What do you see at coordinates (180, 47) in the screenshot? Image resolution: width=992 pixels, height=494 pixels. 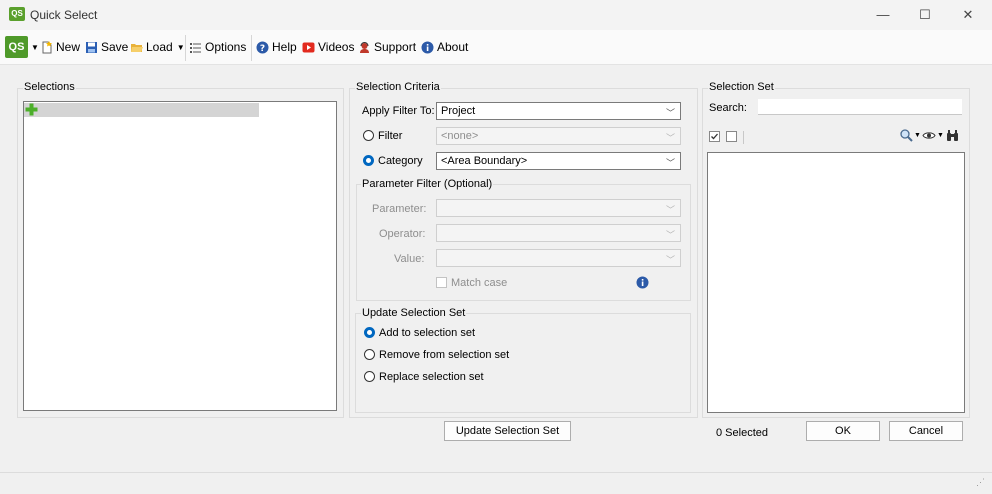 I see `load-dropdown-icon: ▼` at bounding box center [180, 47].